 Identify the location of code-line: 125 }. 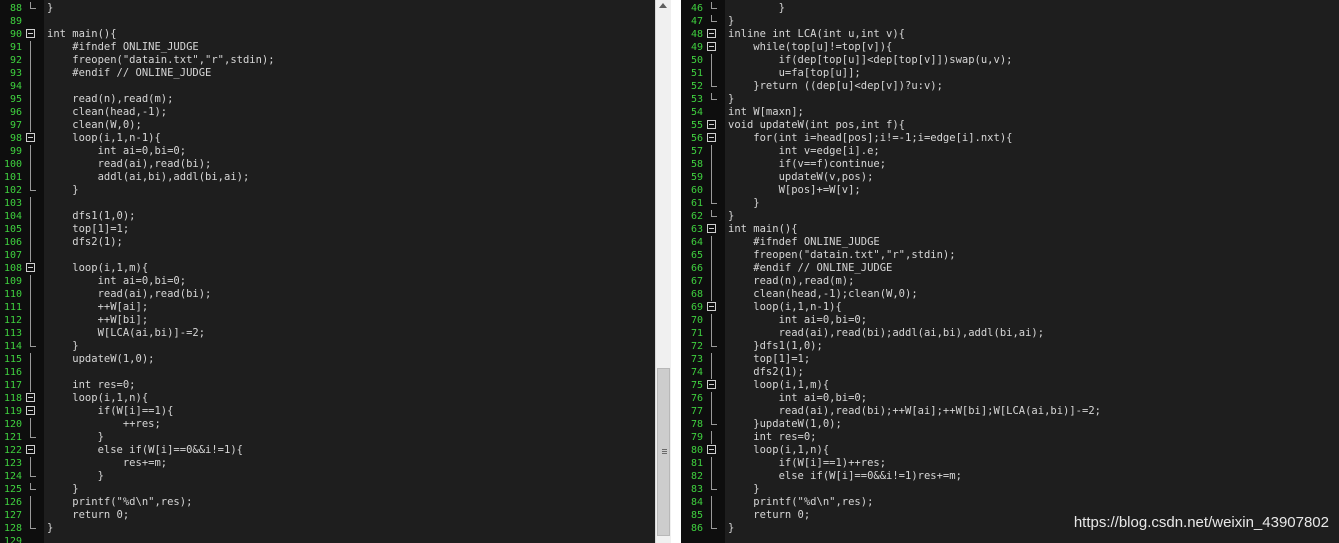
(327, 489).